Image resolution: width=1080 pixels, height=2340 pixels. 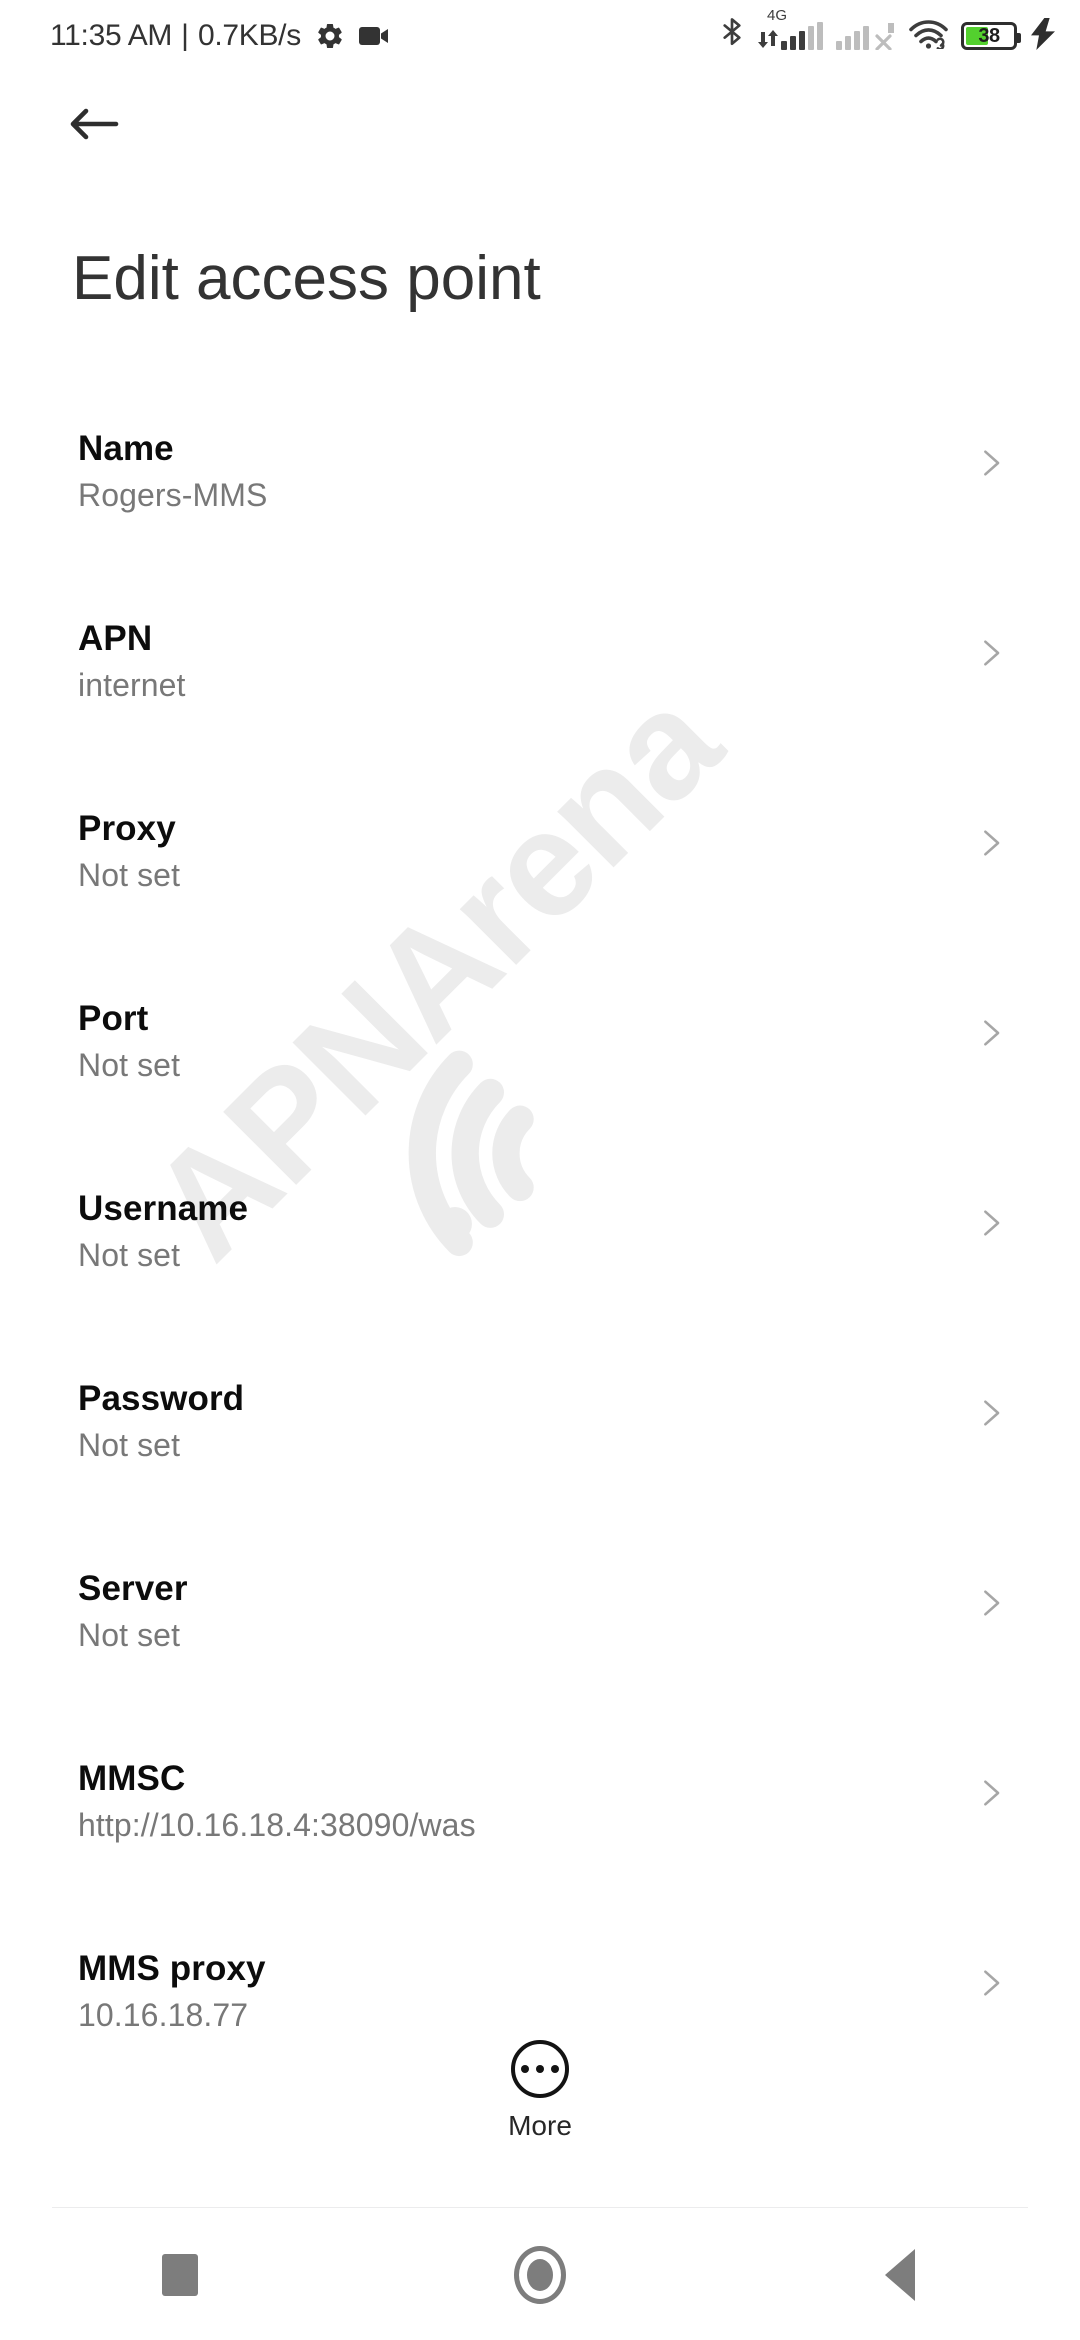 What do you see at coordinates (113, 1018) in the screenshot?
I see `settings-row-label: Port` at bounding box center [113, 1018].